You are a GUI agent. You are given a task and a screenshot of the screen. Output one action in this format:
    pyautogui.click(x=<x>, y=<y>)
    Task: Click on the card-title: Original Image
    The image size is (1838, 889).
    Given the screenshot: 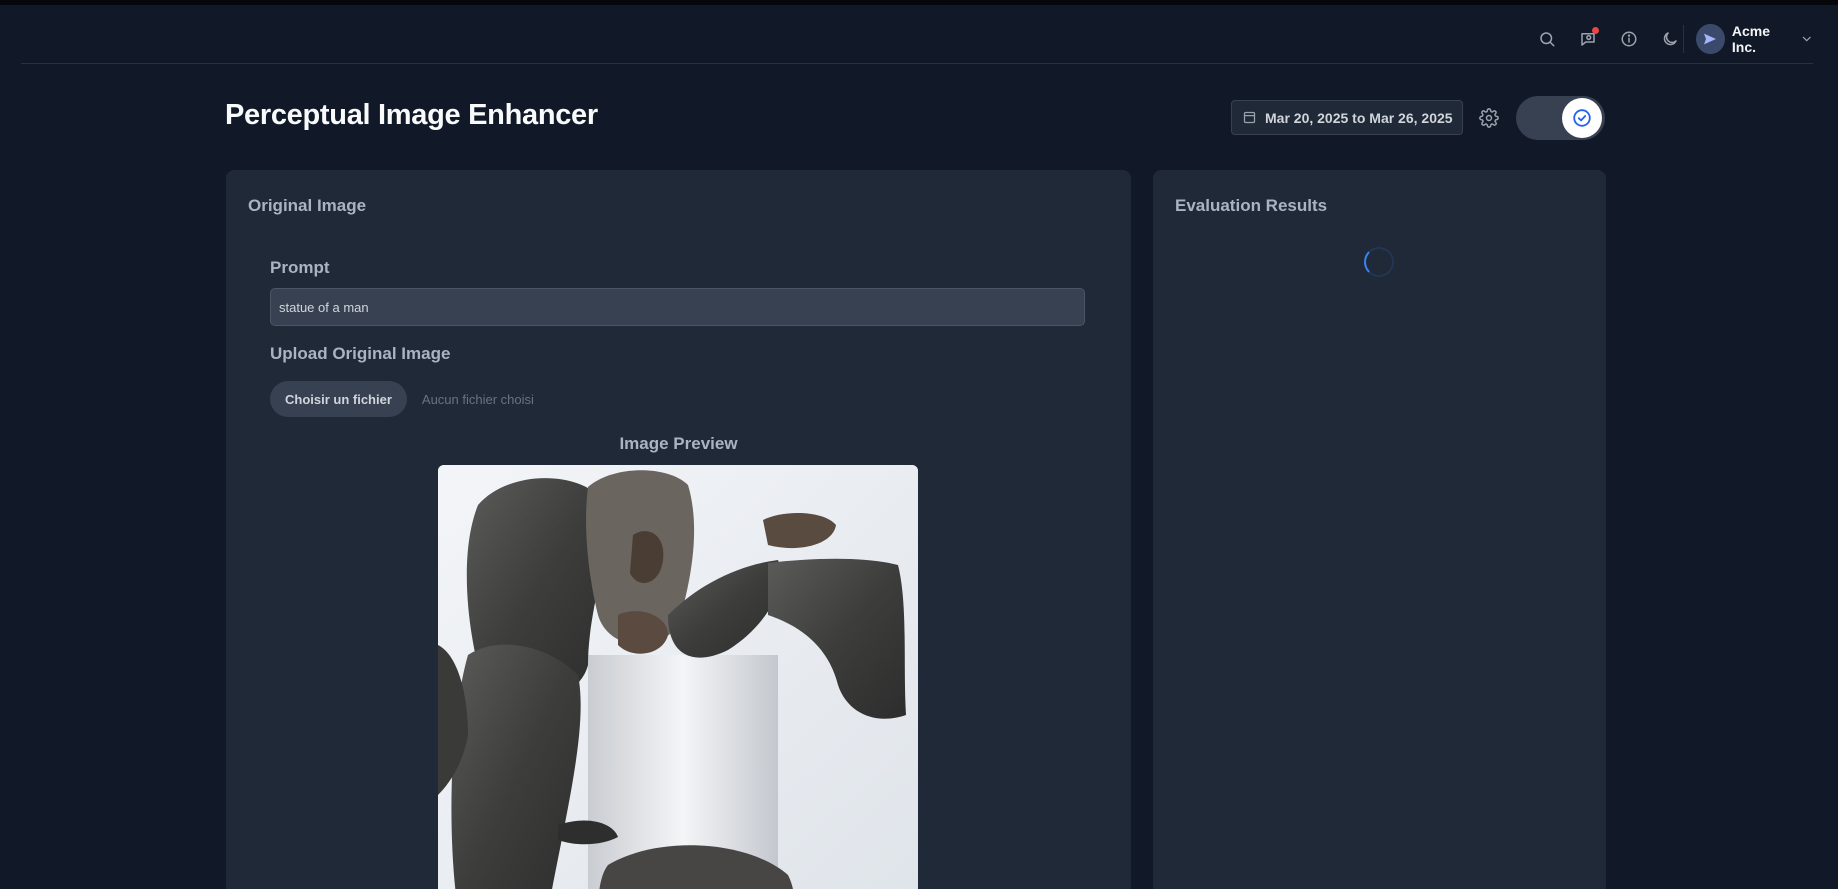 What is the action you would take?
    pyautogui.click(x=307, y=205)
    